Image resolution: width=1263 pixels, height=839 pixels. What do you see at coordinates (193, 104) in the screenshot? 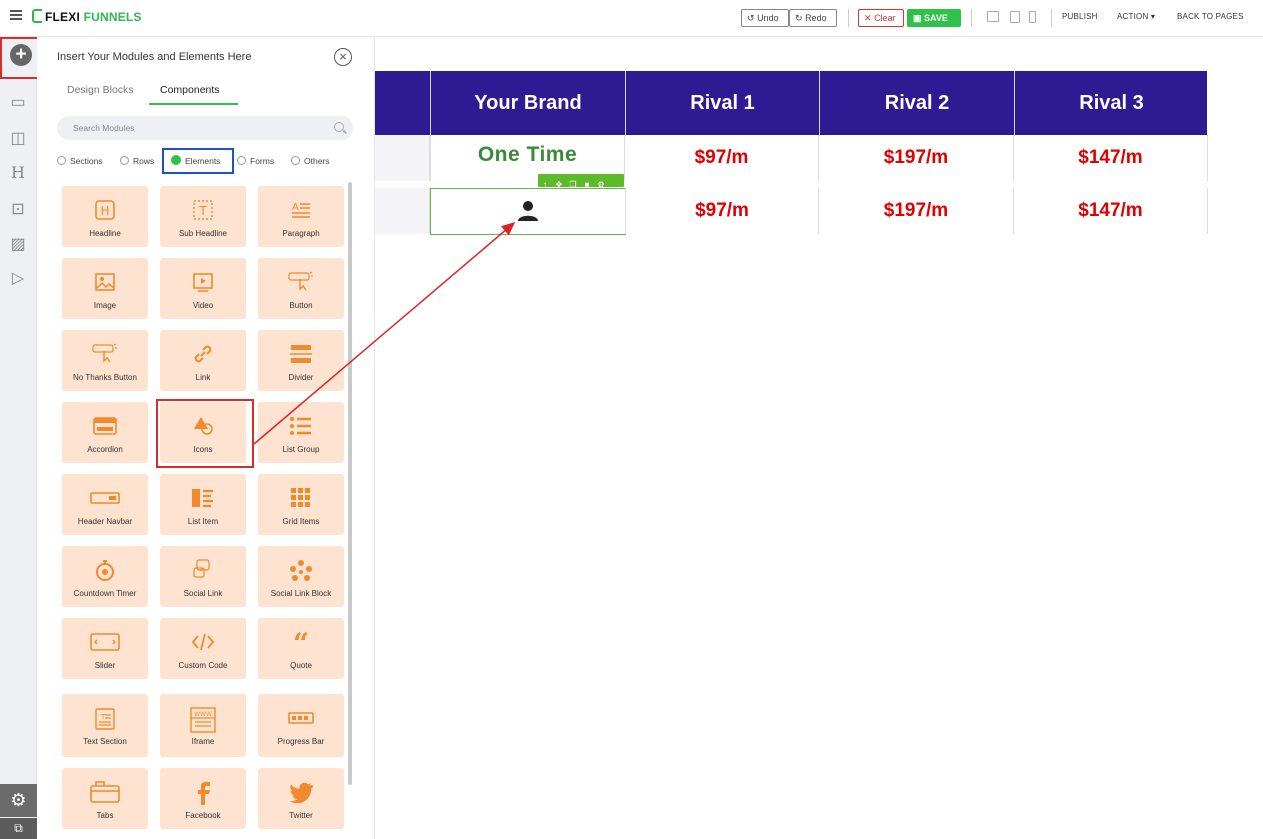
I see `active-tab-indicator` at bounding box center [193, 104].